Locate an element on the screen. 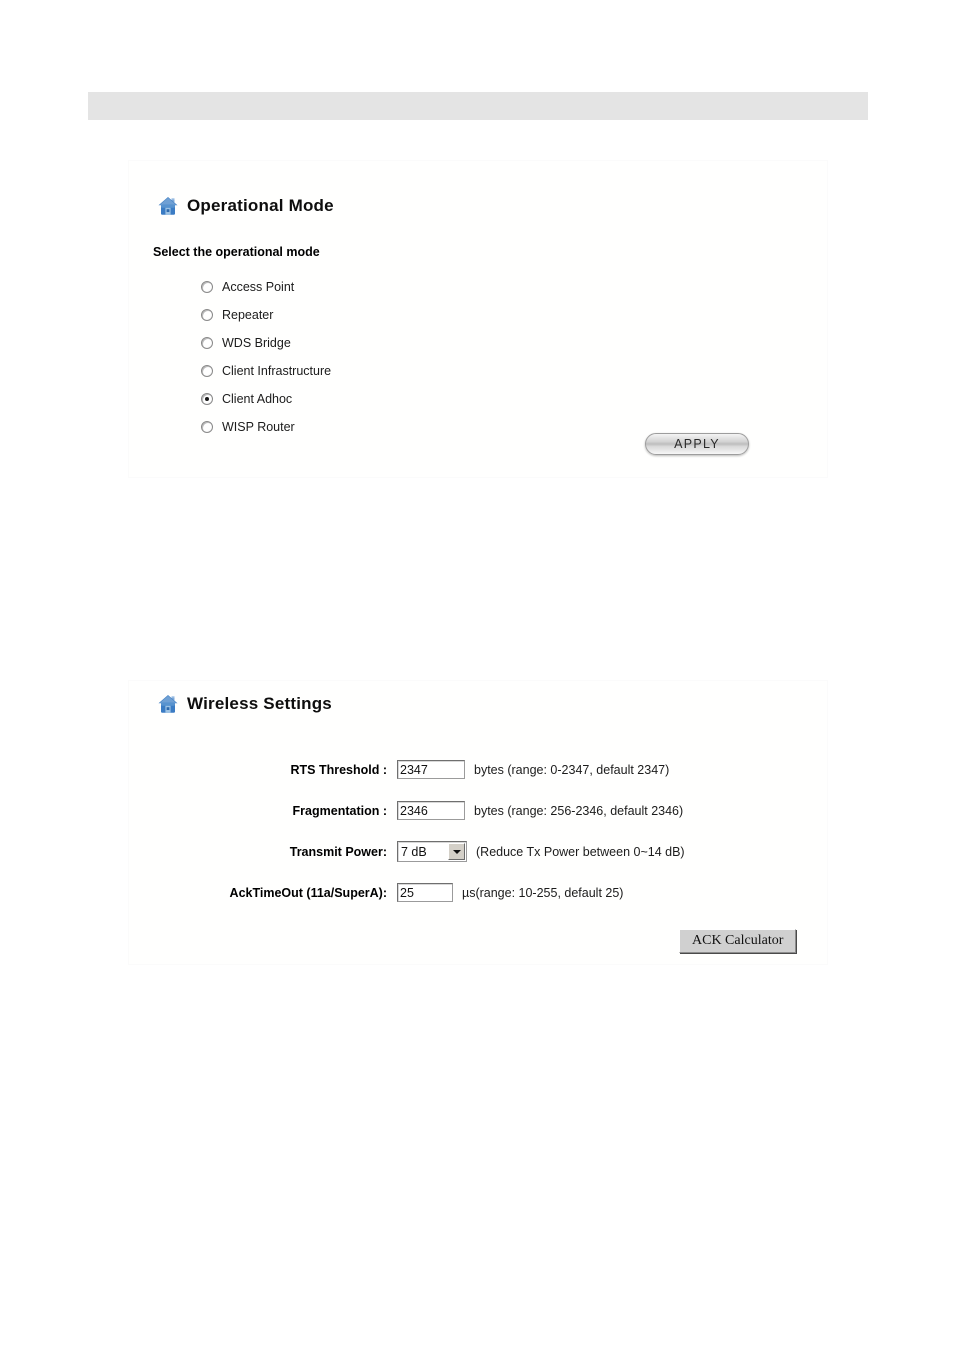 This screenshot has width=954, height=1350. rts-threshold-input: 2347 is located at coordinates (431, 769).